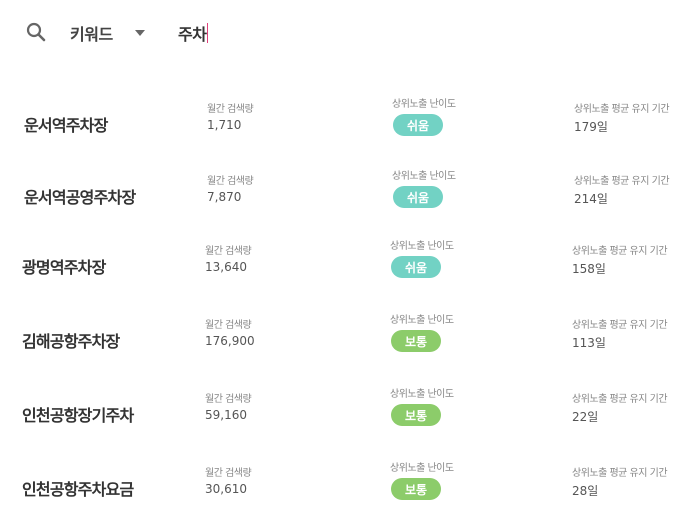 This screenshot has width=688, height=532. I want to click on chevron-down-icon, so click(139, 33).